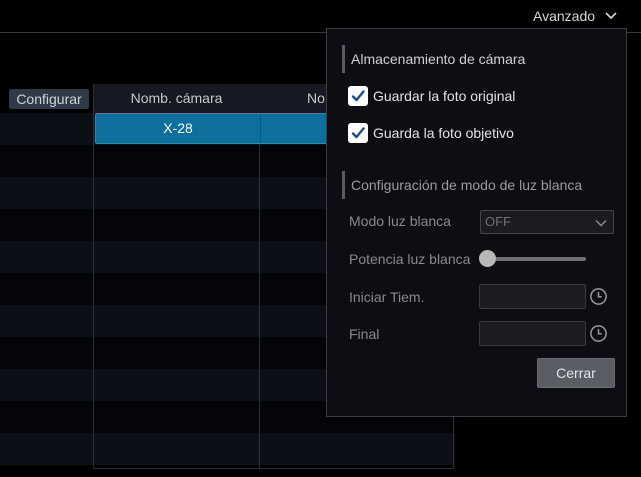  Describe the element at coordinates (49, 99) in the screenshot. I see `config-header-button: Configurar` at that location.